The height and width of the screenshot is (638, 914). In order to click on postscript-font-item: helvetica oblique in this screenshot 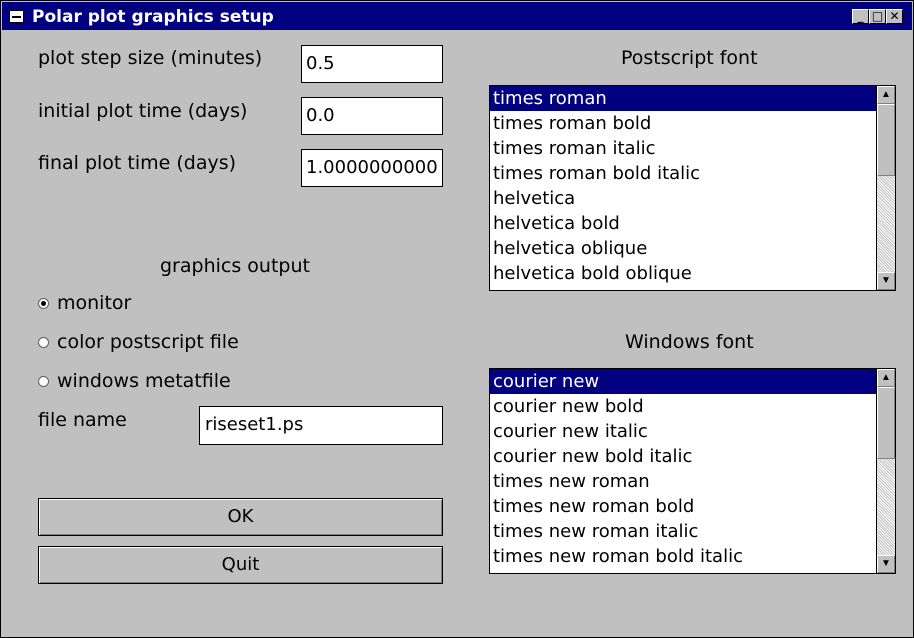, I will do `click(683, 248)`.